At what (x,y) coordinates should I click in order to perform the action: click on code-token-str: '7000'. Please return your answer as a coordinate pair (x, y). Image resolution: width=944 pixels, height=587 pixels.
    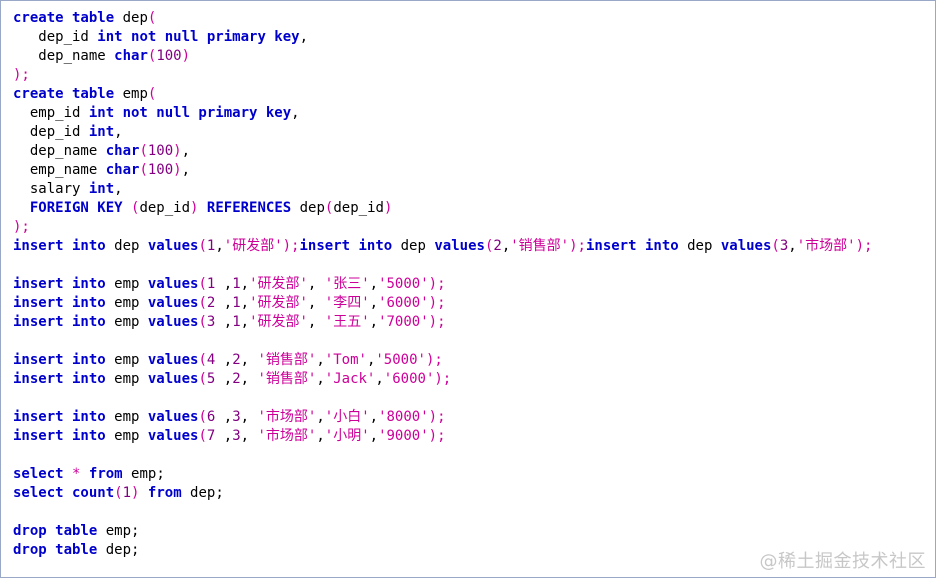
    Looking at the image, I should click on (403, 322).